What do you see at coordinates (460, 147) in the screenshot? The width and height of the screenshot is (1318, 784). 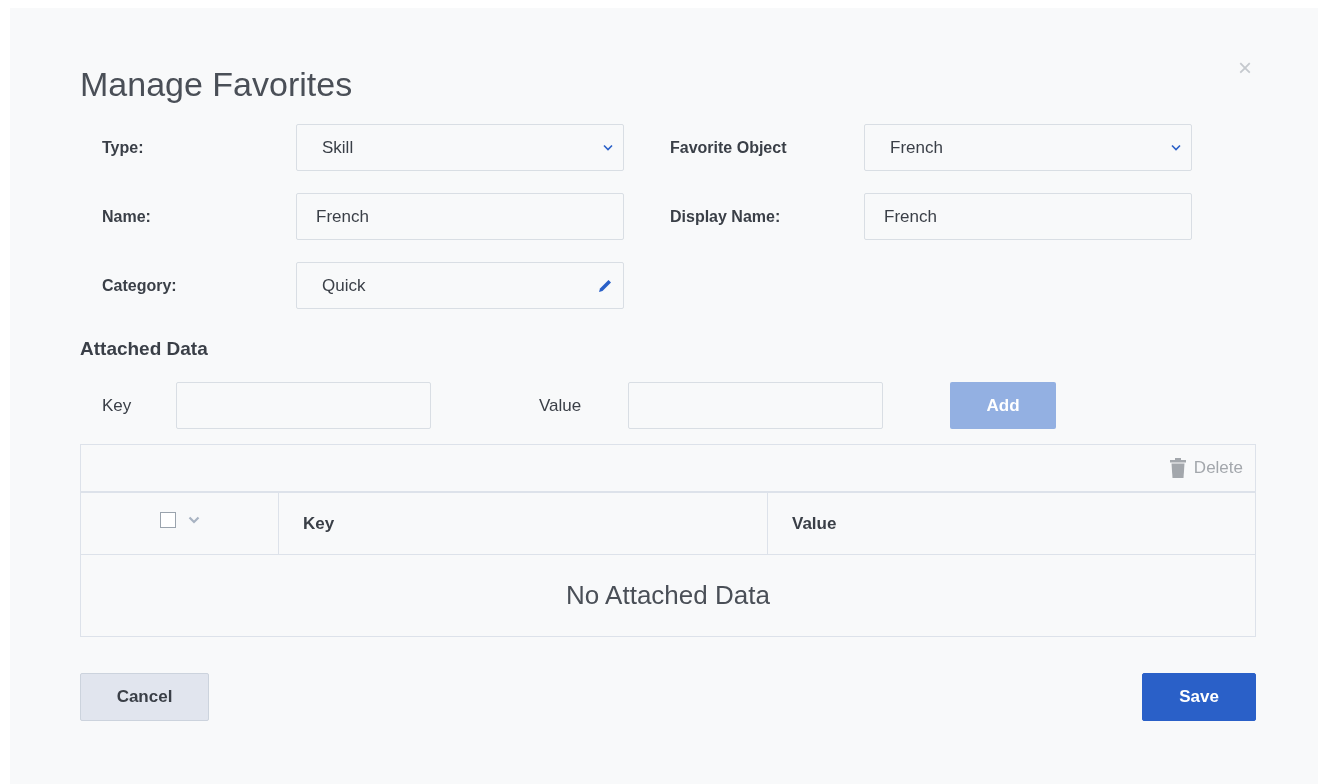 I see `dropdown-field: Skill` at bounding box center [460, 147].